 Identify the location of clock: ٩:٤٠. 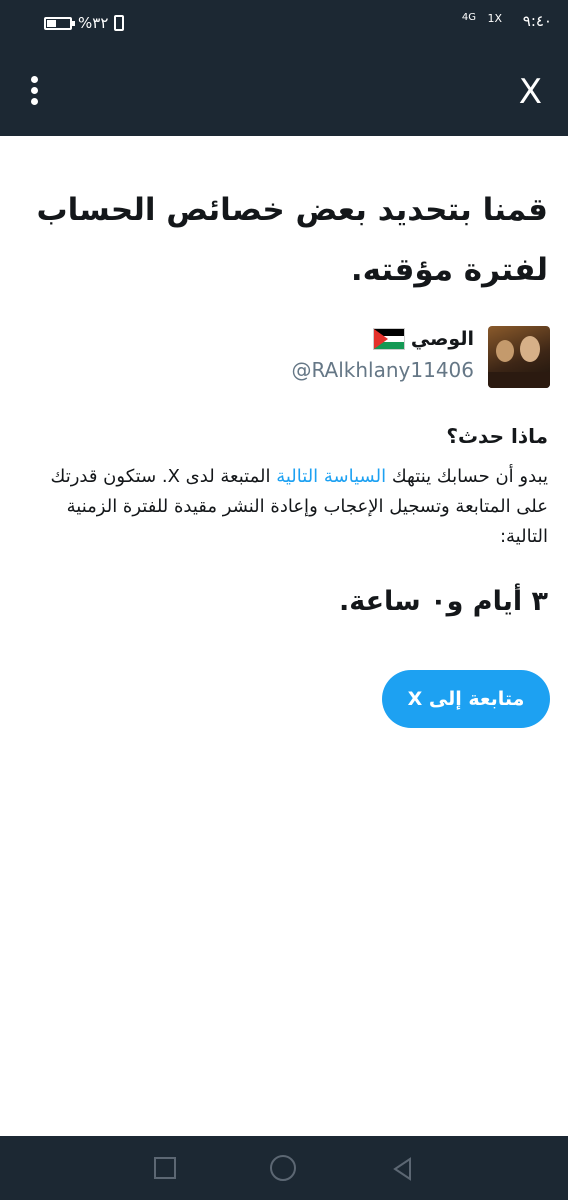
(537, 21).